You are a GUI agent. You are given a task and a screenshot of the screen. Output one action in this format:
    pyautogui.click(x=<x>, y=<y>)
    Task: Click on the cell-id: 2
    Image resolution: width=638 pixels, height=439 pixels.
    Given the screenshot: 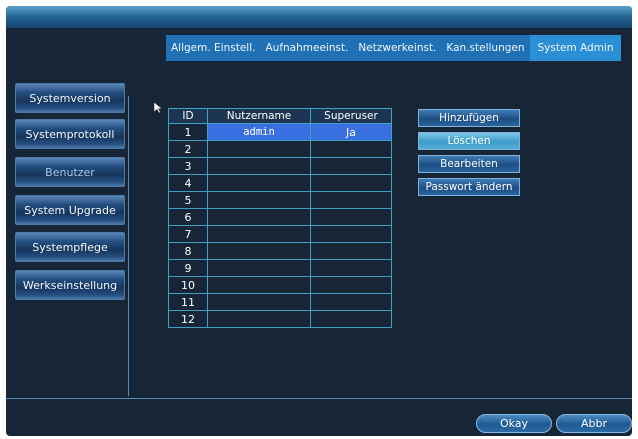 What is the action you would take?
    pyautogui.click(x=188, y=149)
    